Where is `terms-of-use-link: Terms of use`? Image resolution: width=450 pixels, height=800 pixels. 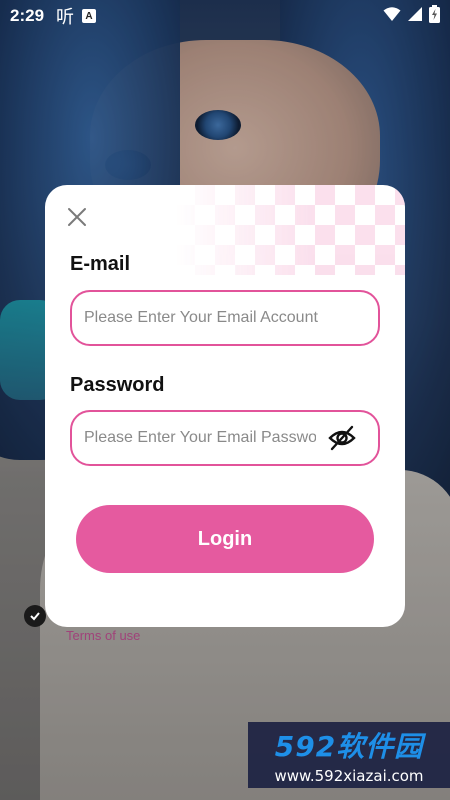
terms-of-use-link: Terms of use is located at coordinates (103, 635).